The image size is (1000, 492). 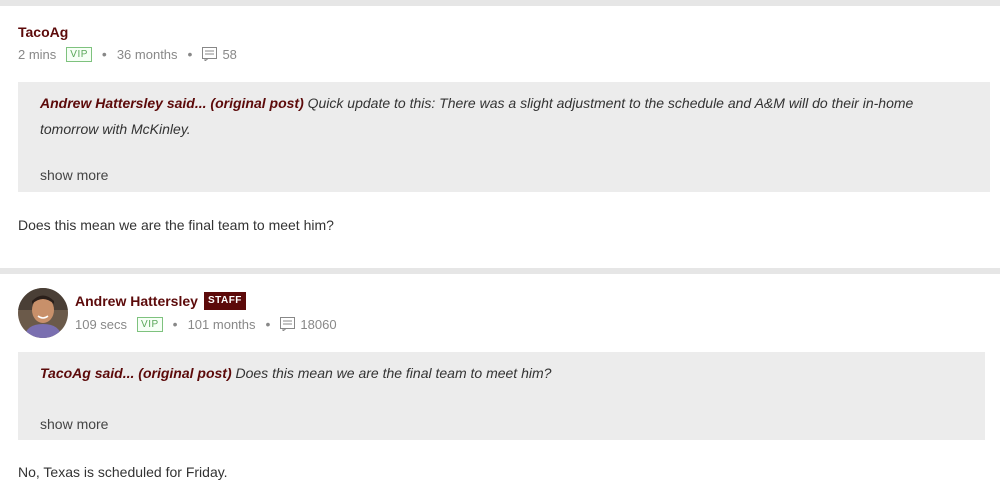 What do you see at coordinates (221, 324) in the screenshot?
I see `member-tenure: 101 months` at bounding box center [221, 324].